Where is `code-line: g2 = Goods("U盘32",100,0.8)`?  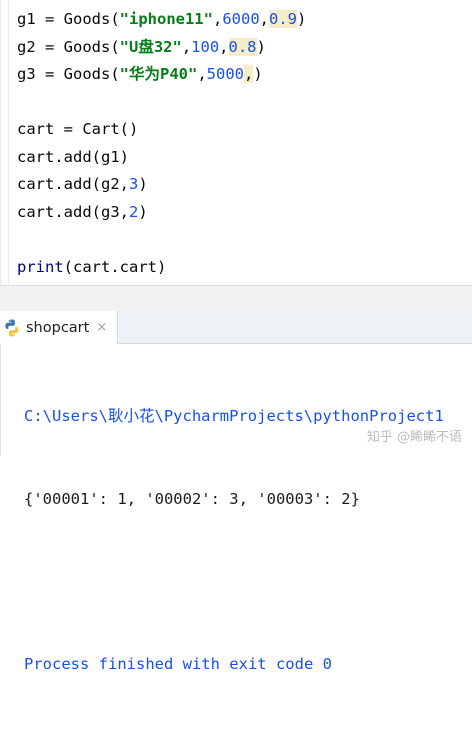 code-line: g2 = Goods("U盘32",100,0.8) is located at coordinates (161, 48).